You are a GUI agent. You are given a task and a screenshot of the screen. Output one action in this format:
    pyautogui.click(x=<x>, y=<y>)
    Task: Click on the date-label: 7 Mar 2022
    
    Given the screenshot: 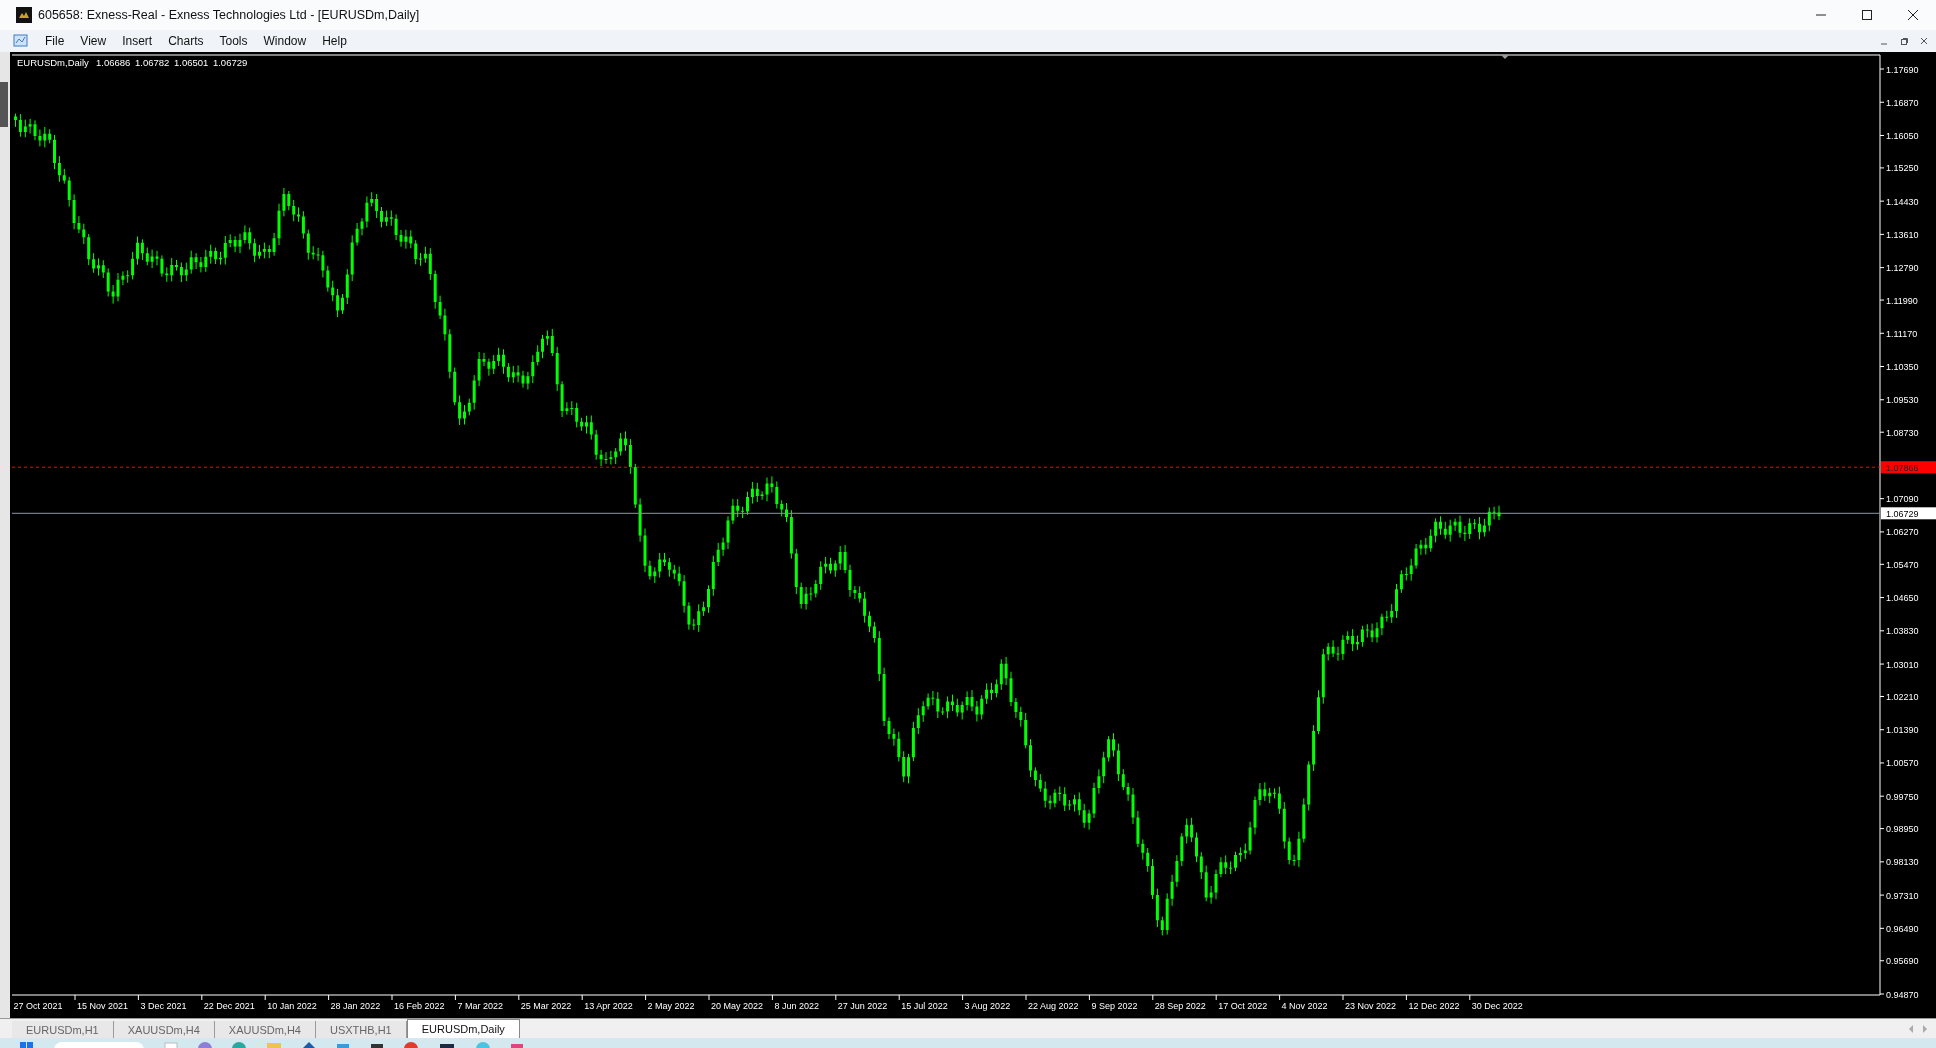 What is the action you would take?
    pyautogui.click(x=480, y=1006)
    